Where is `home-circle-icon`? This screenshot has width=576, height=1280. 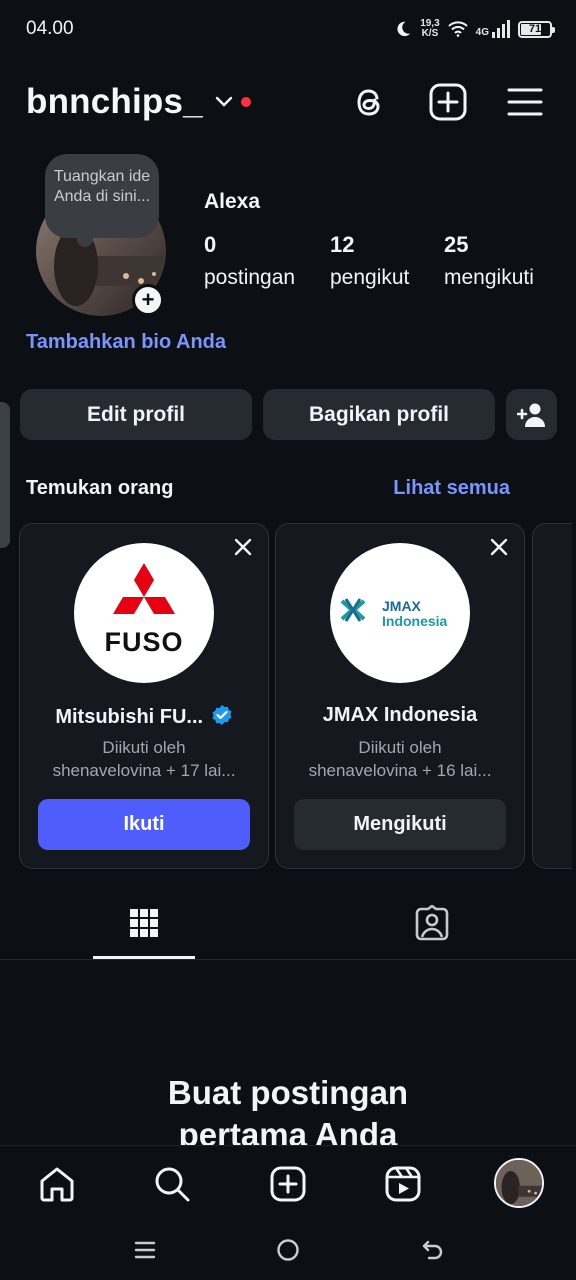 home-circle-icon is located at coordinates (288, 1250).